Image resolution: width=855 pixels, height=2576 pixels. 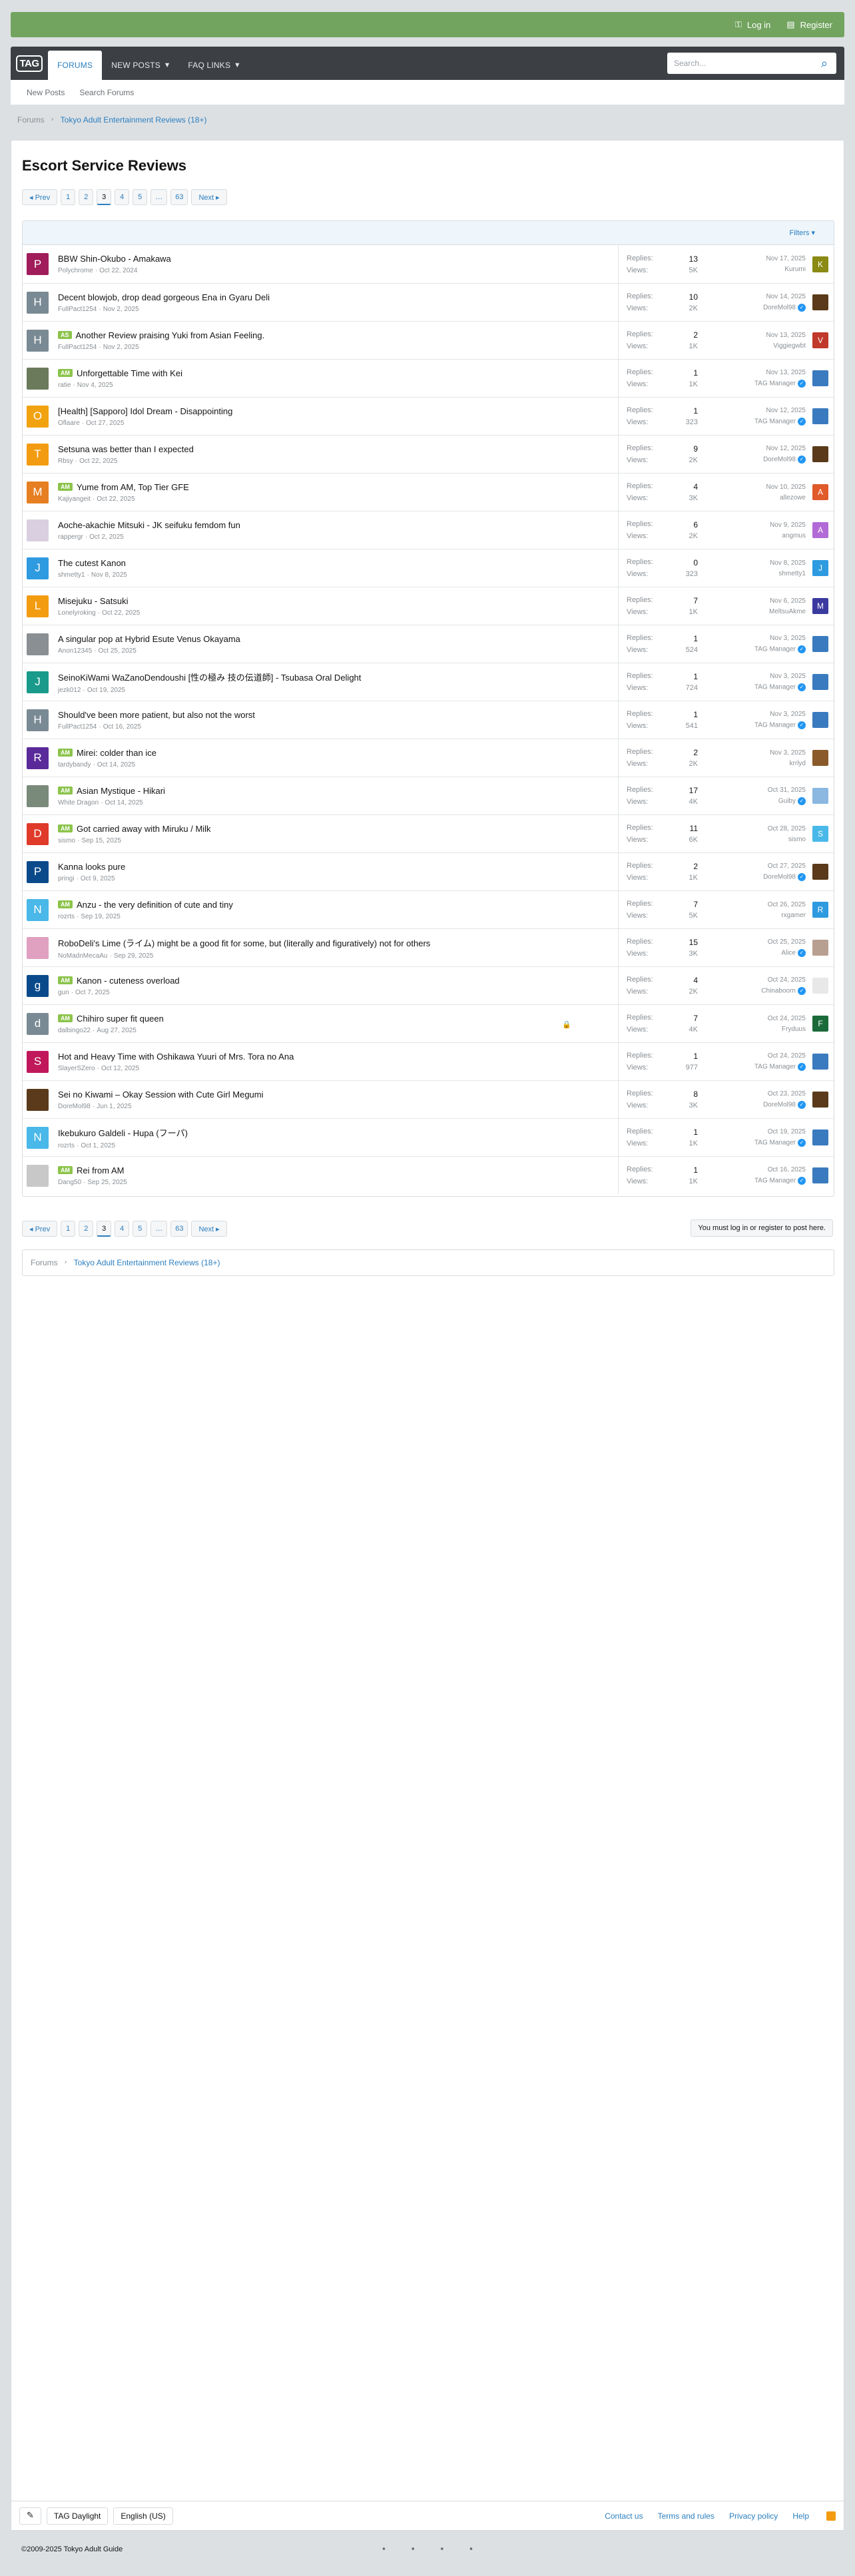 I want to click on last-post-date: Nov 9, 2025, so click(x=756, y=525).